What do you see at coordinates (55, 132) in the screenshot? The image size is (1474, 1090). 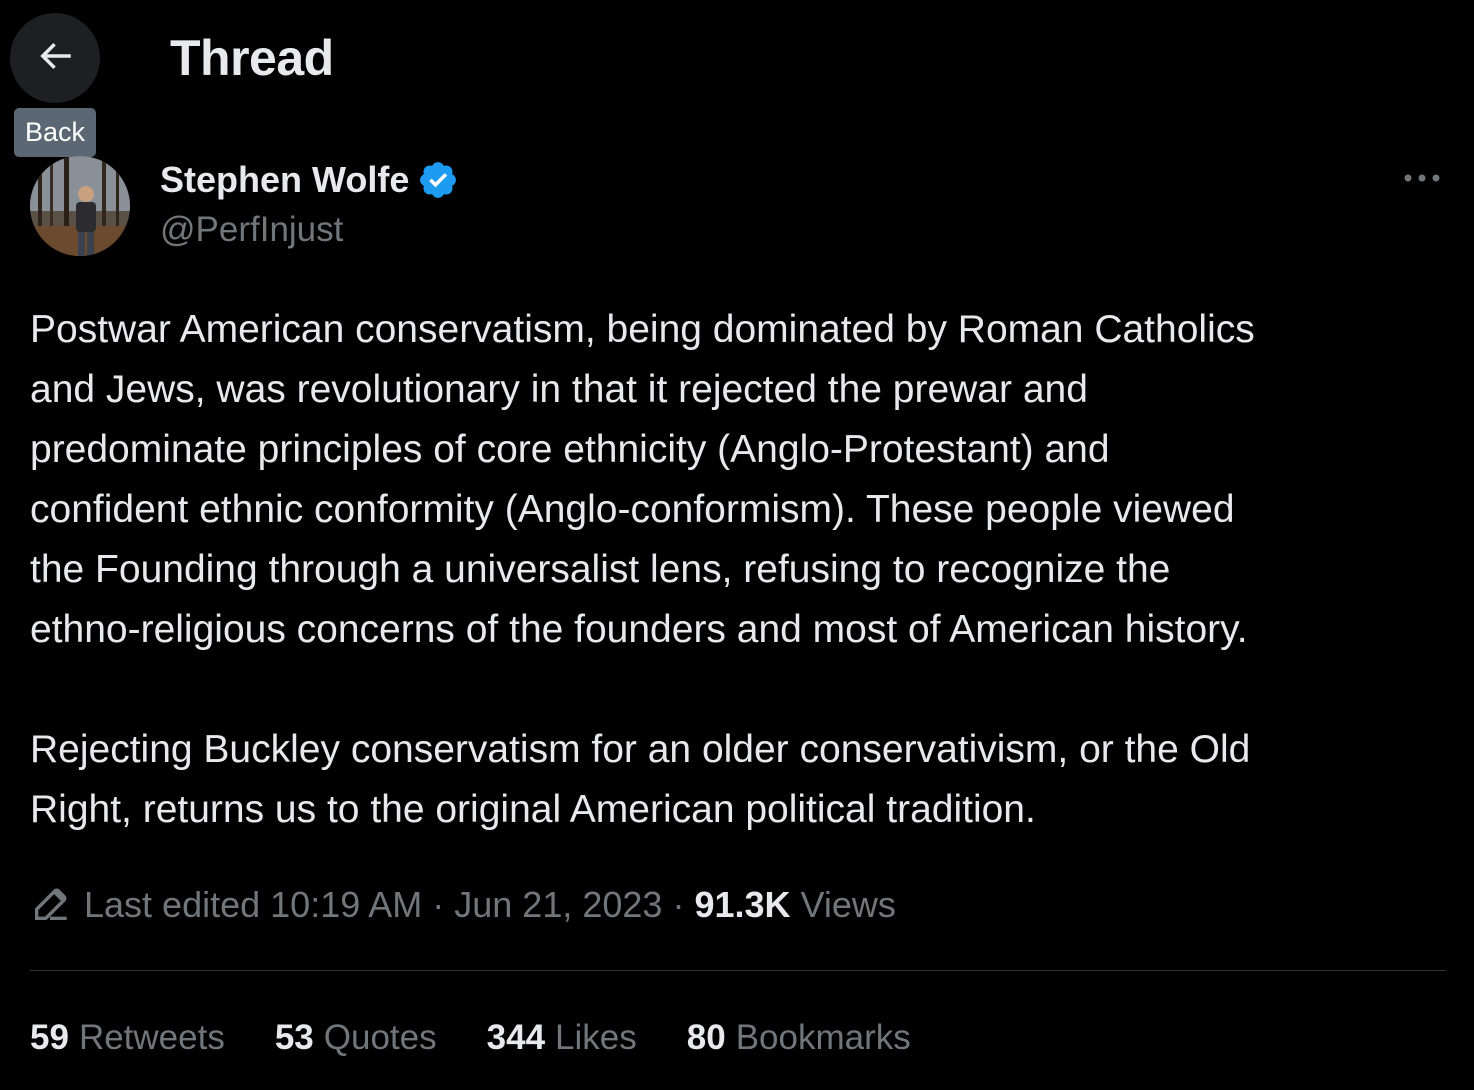 I see `back-tooltip: Back` at bounding box center [55, 132].